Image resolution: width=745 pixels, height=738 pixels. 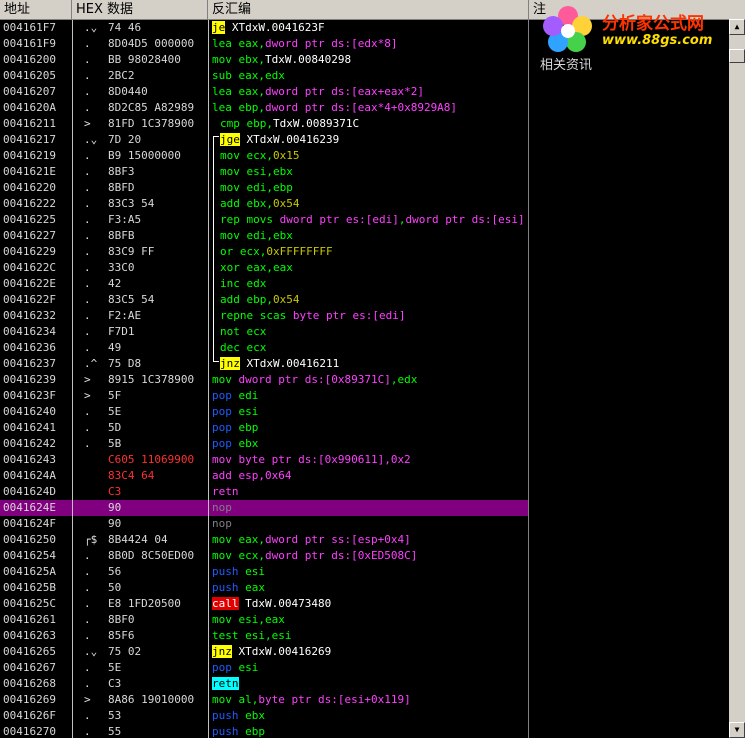 I want to click on operand: edi,ebx, so click(x=266, y=235).